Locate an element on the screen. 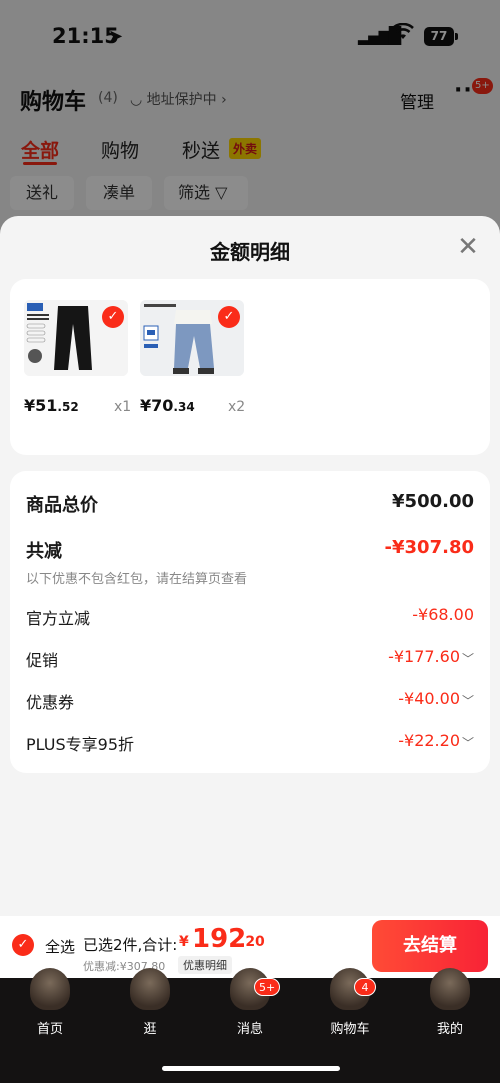  discount-note: 以下优惠不包含红包，请在结算页查看 is located at coordinates (137, 579).